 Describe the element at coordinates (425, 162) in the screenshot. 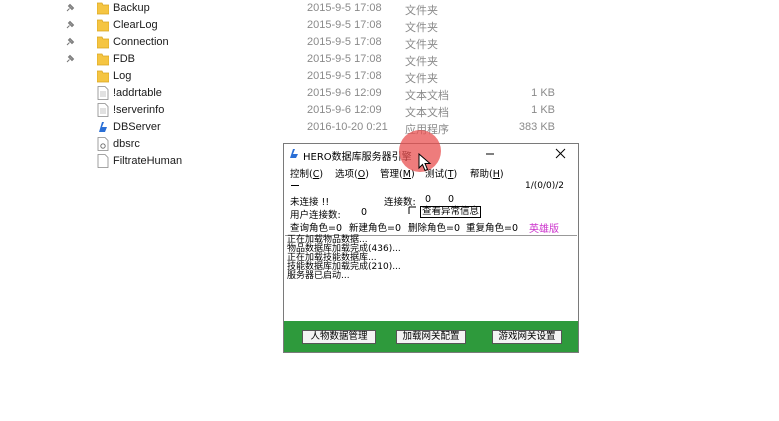

I see `mouse-cursor-icon` at that location.